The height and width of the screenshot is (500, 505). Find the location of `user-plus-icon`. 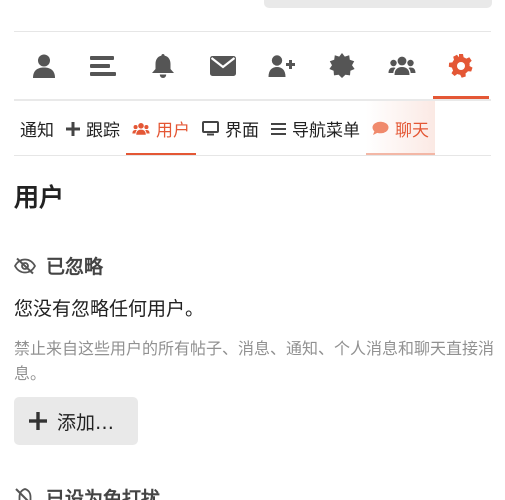

user-plus-icon is located at coordinates (282, 66).